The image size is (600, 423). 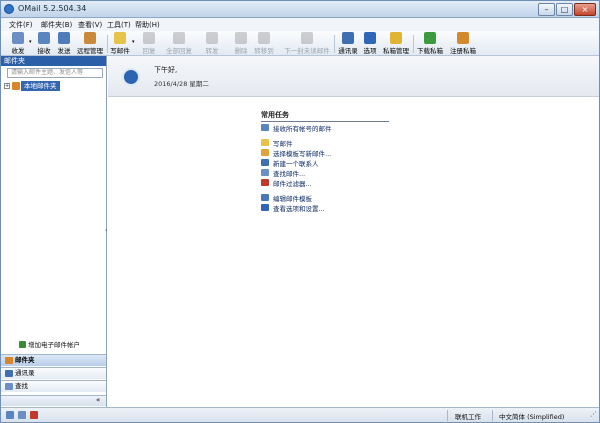 What do you see at coordinates (90, 25) in the screenshot?
I see `menu-view: 查看(V)` at bounding box center [90, 25].